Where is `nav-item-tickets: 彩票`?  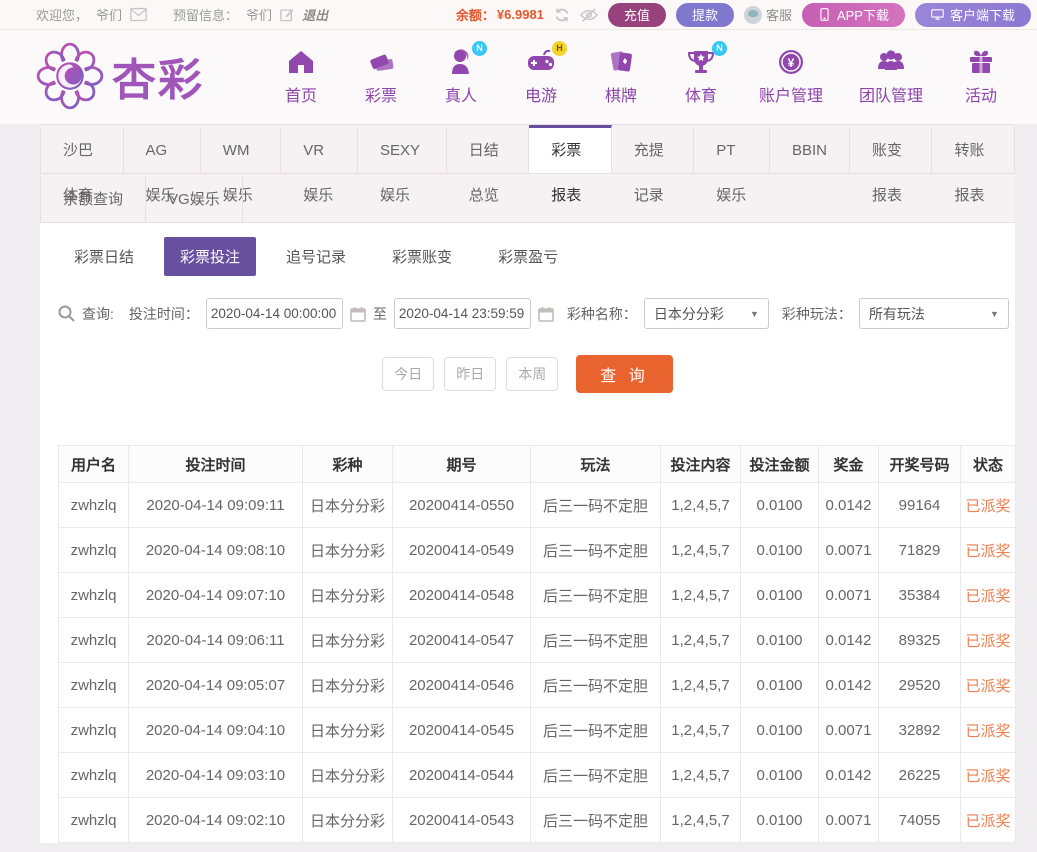 nav-item-tickets: 彩票 is located at coordinates (381, 76).